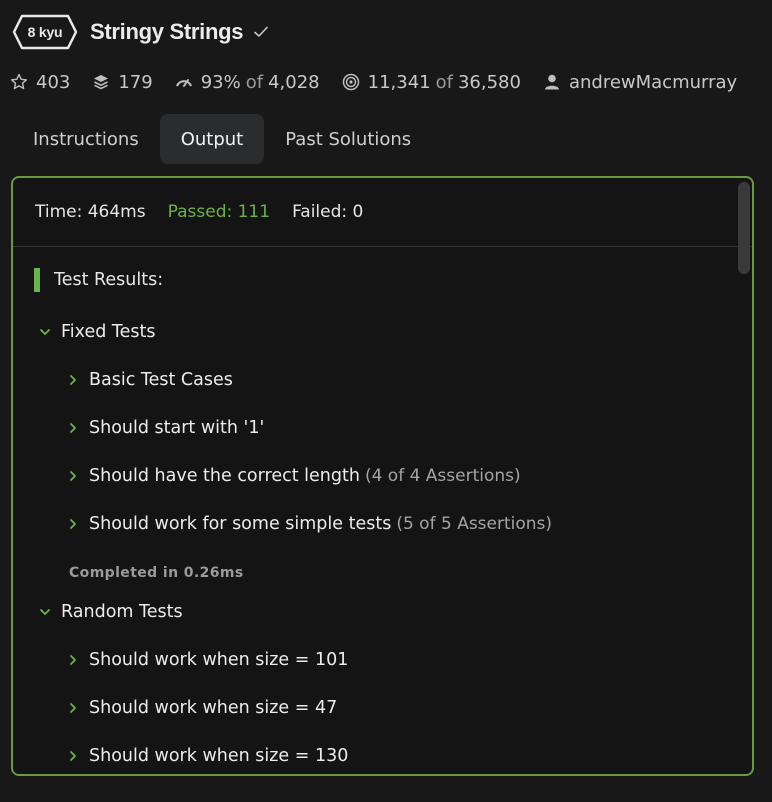 This screenshot has width=772, height=802. I want to click on test-item-size-130: Should work when size = 130, so click(207, 756).